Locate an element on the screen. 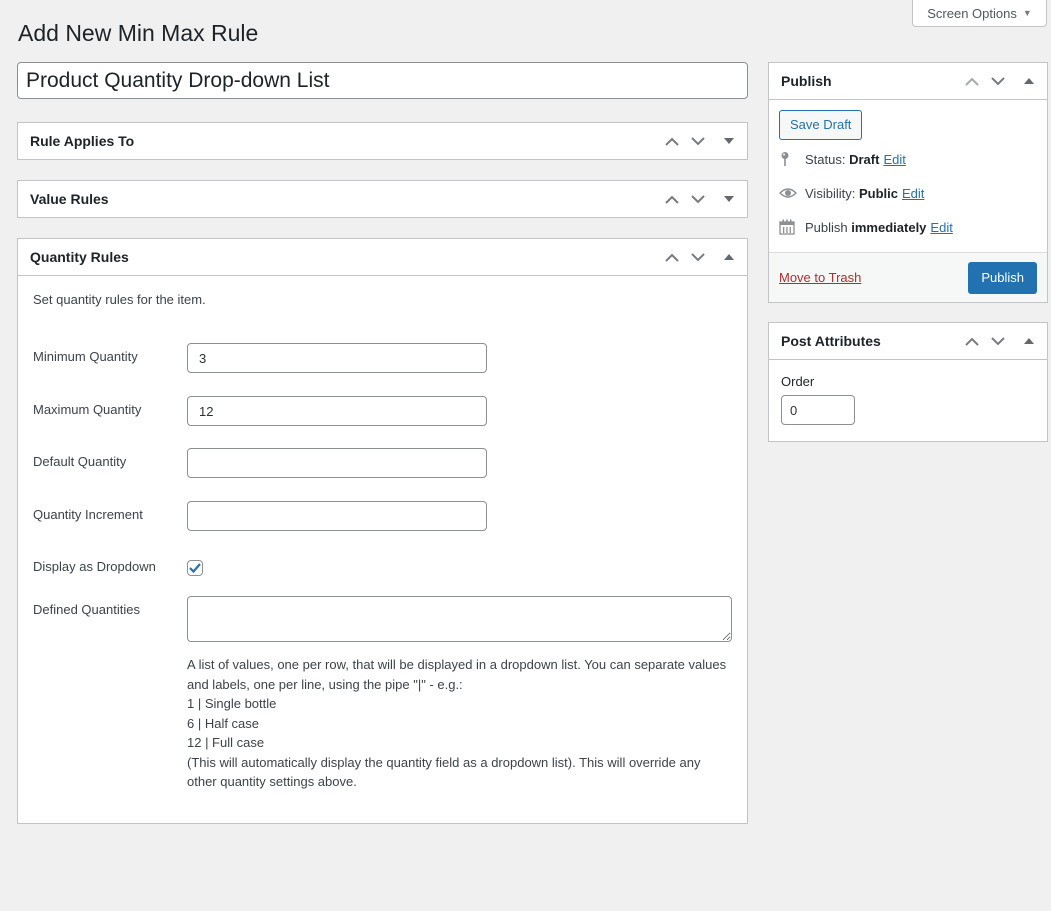  help-line: 6 | Half case is located at coordinates (223, 723).